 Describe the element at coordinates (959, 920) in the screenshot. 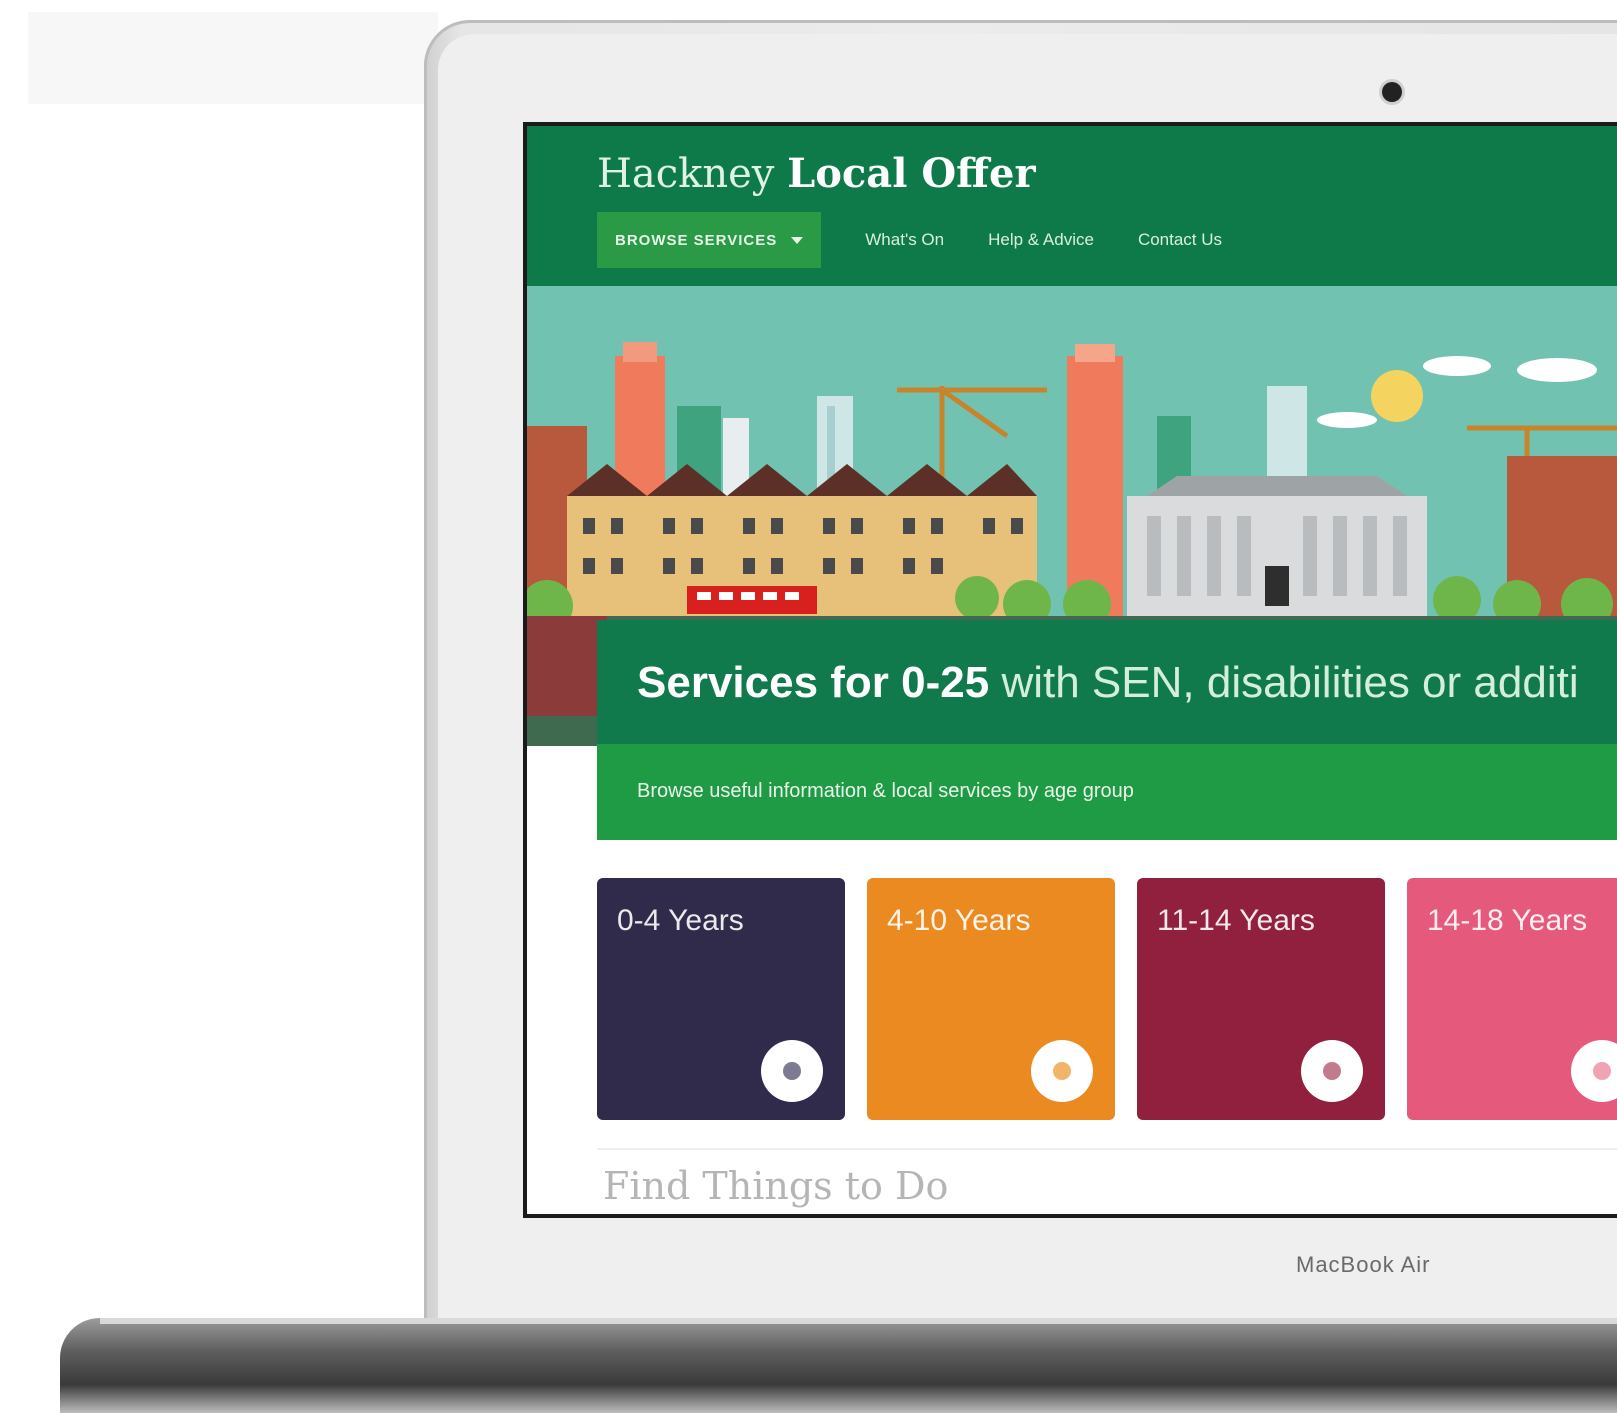

I see `age-tile-label: 4-10 Years` at that location.